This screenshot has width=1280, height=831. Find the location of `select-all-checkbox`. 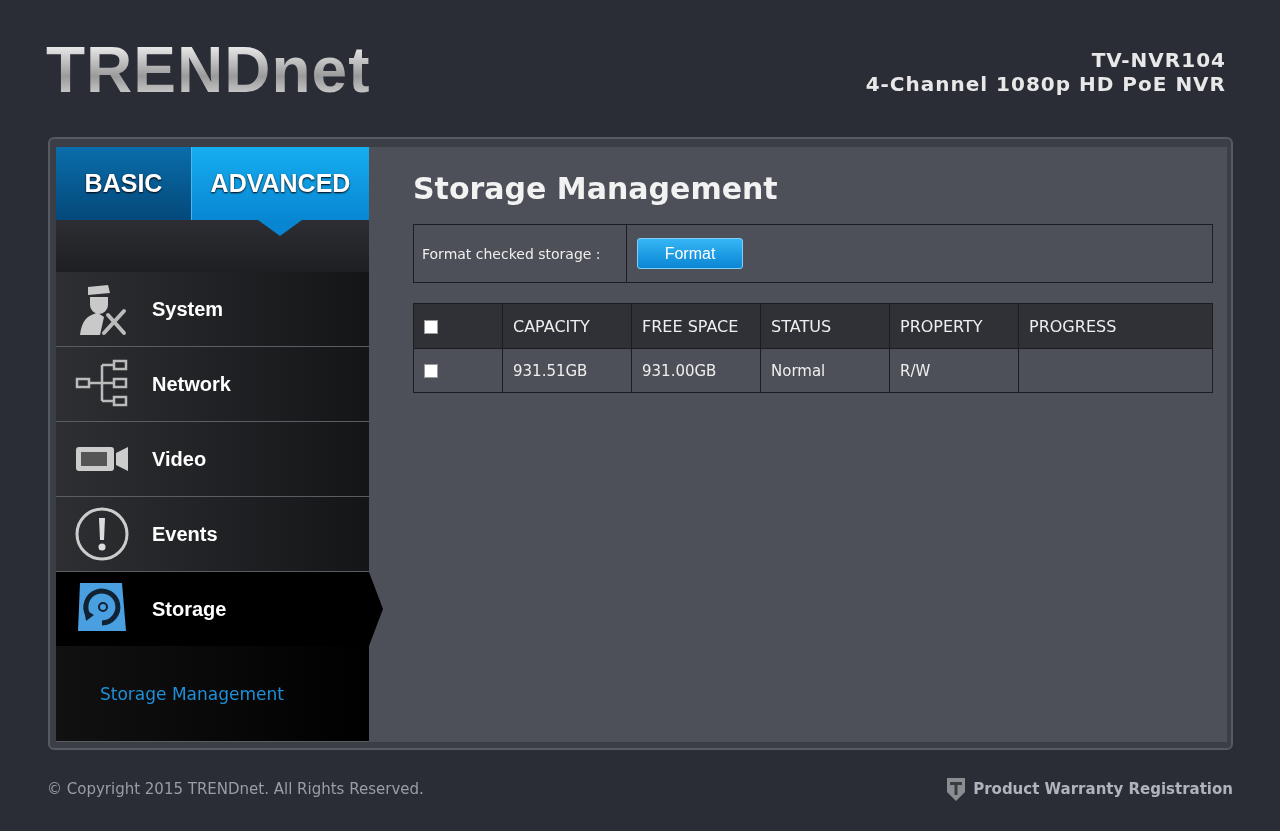

select-all-checkbox is located at coordinates (431, 327).